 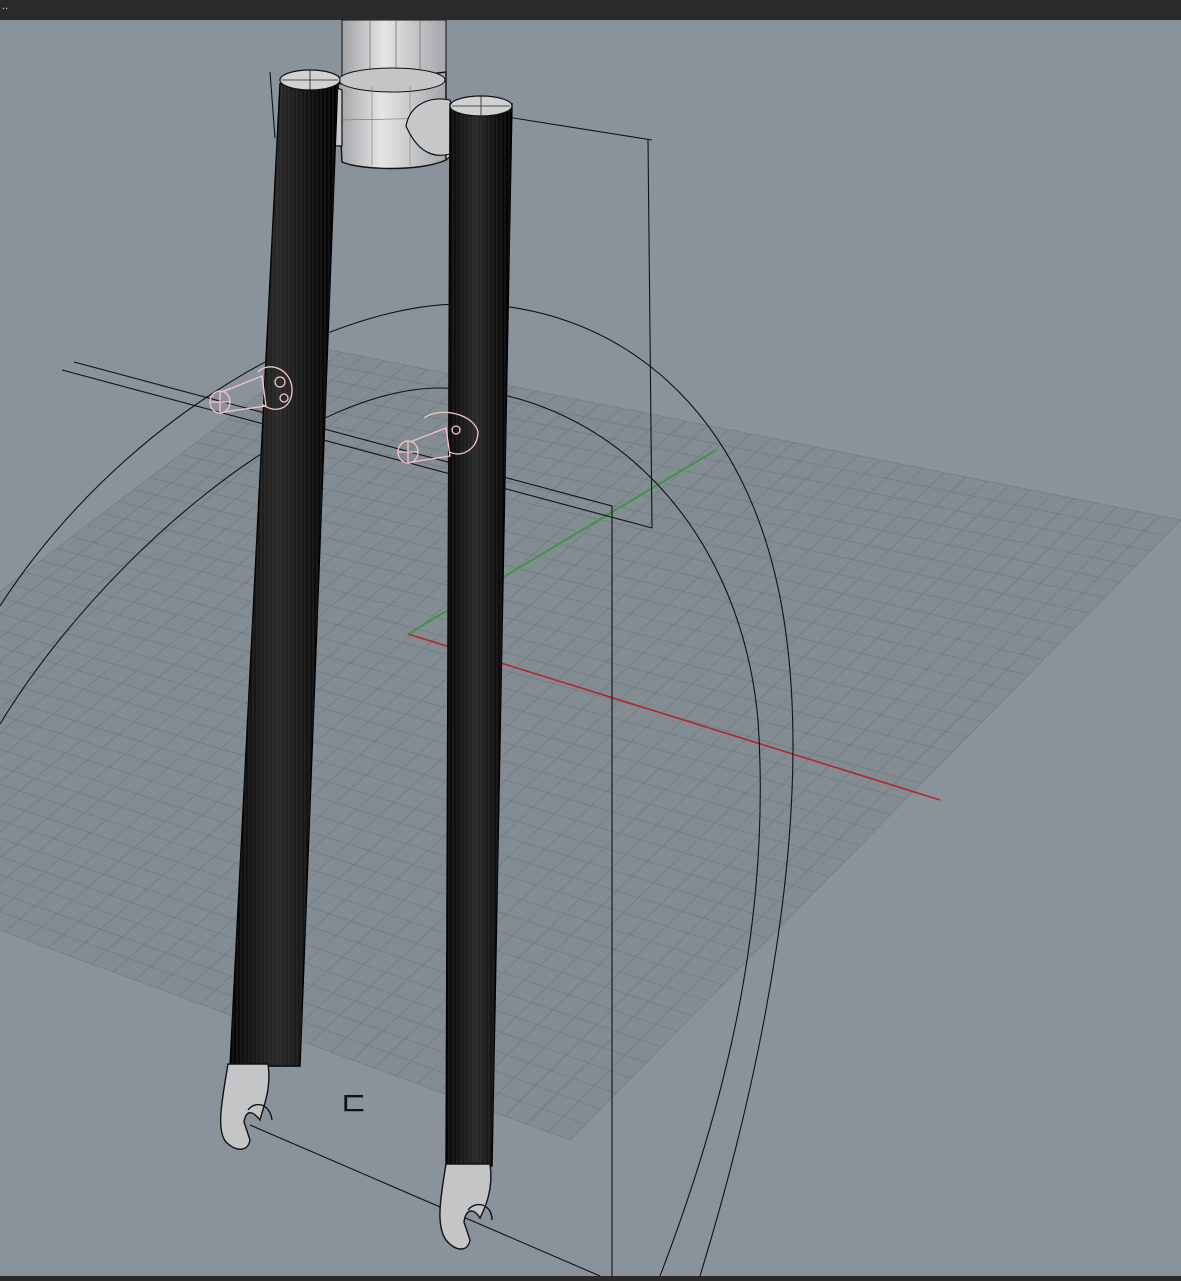 I want to click on status-bar, so click(x=590, y=1278).